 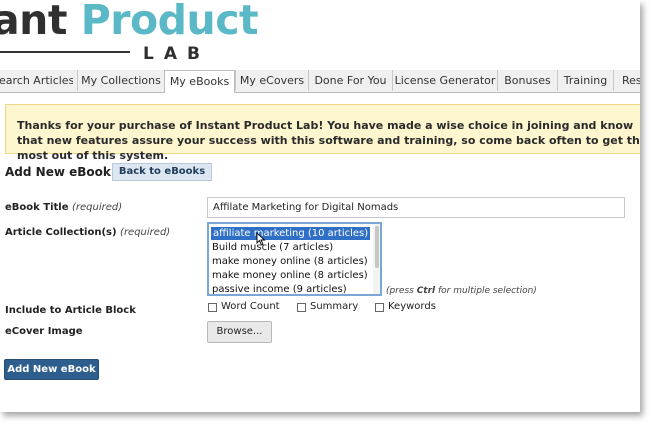 I want to click on logo: ant Product, so click(x=129, y=22).